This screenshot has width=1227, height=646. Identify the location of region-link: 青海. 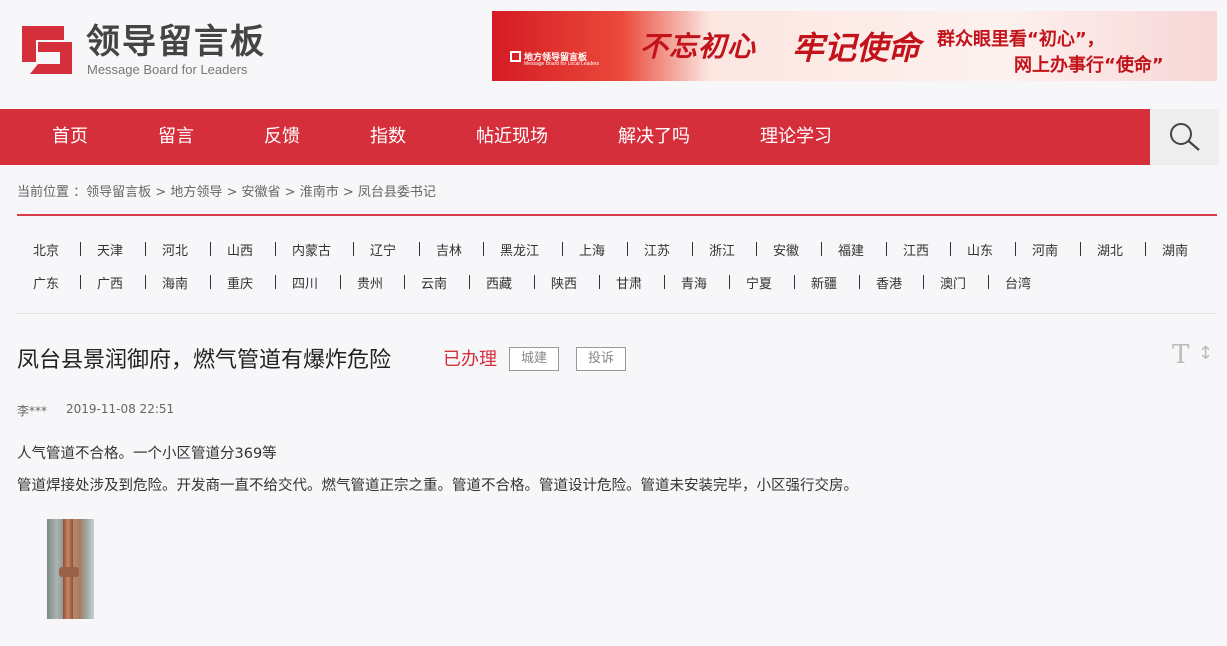
(694, 282).